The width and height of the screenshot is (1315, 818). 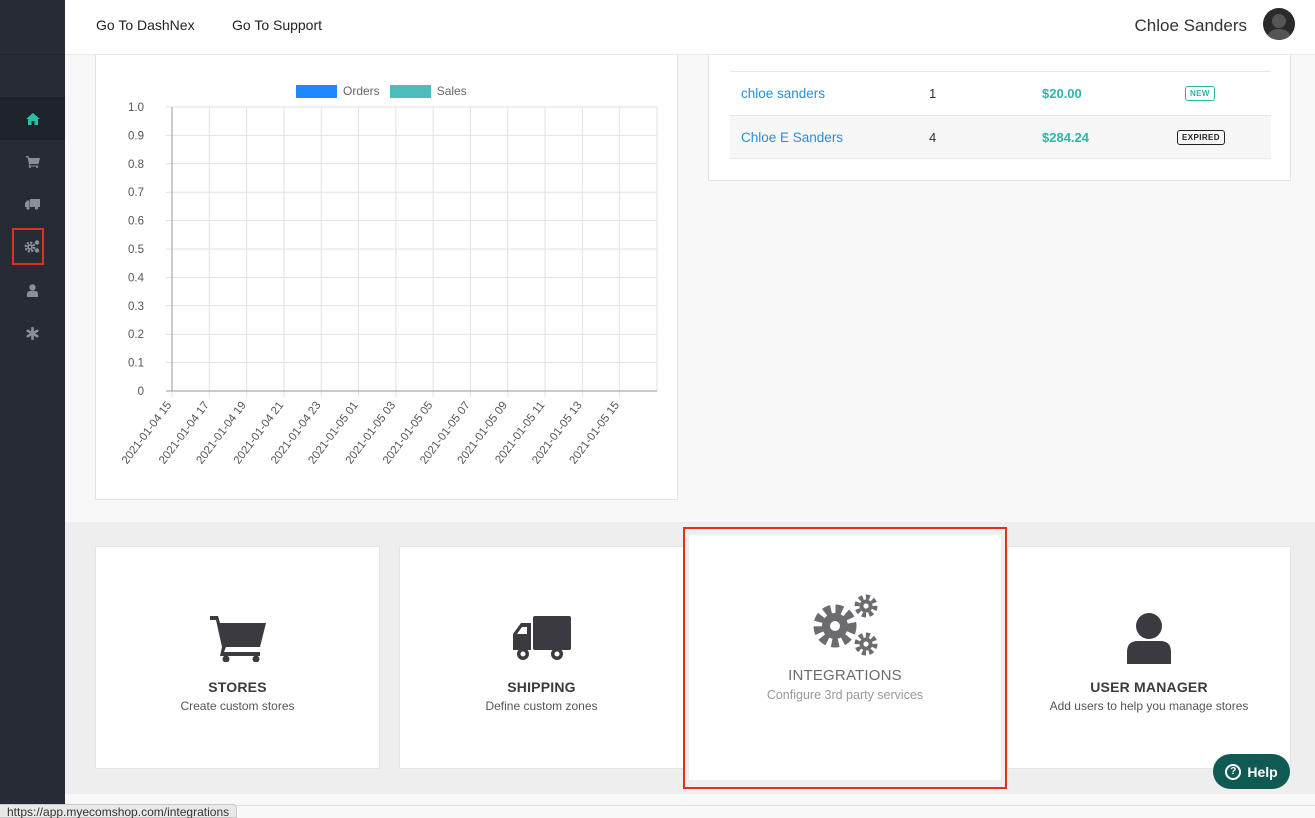 What do you see at coordinates (1000, 93) in the screenshot?
I see `table-row: chloe sanders 1 $20.00 NEW` at bounding box center [1000, 93].